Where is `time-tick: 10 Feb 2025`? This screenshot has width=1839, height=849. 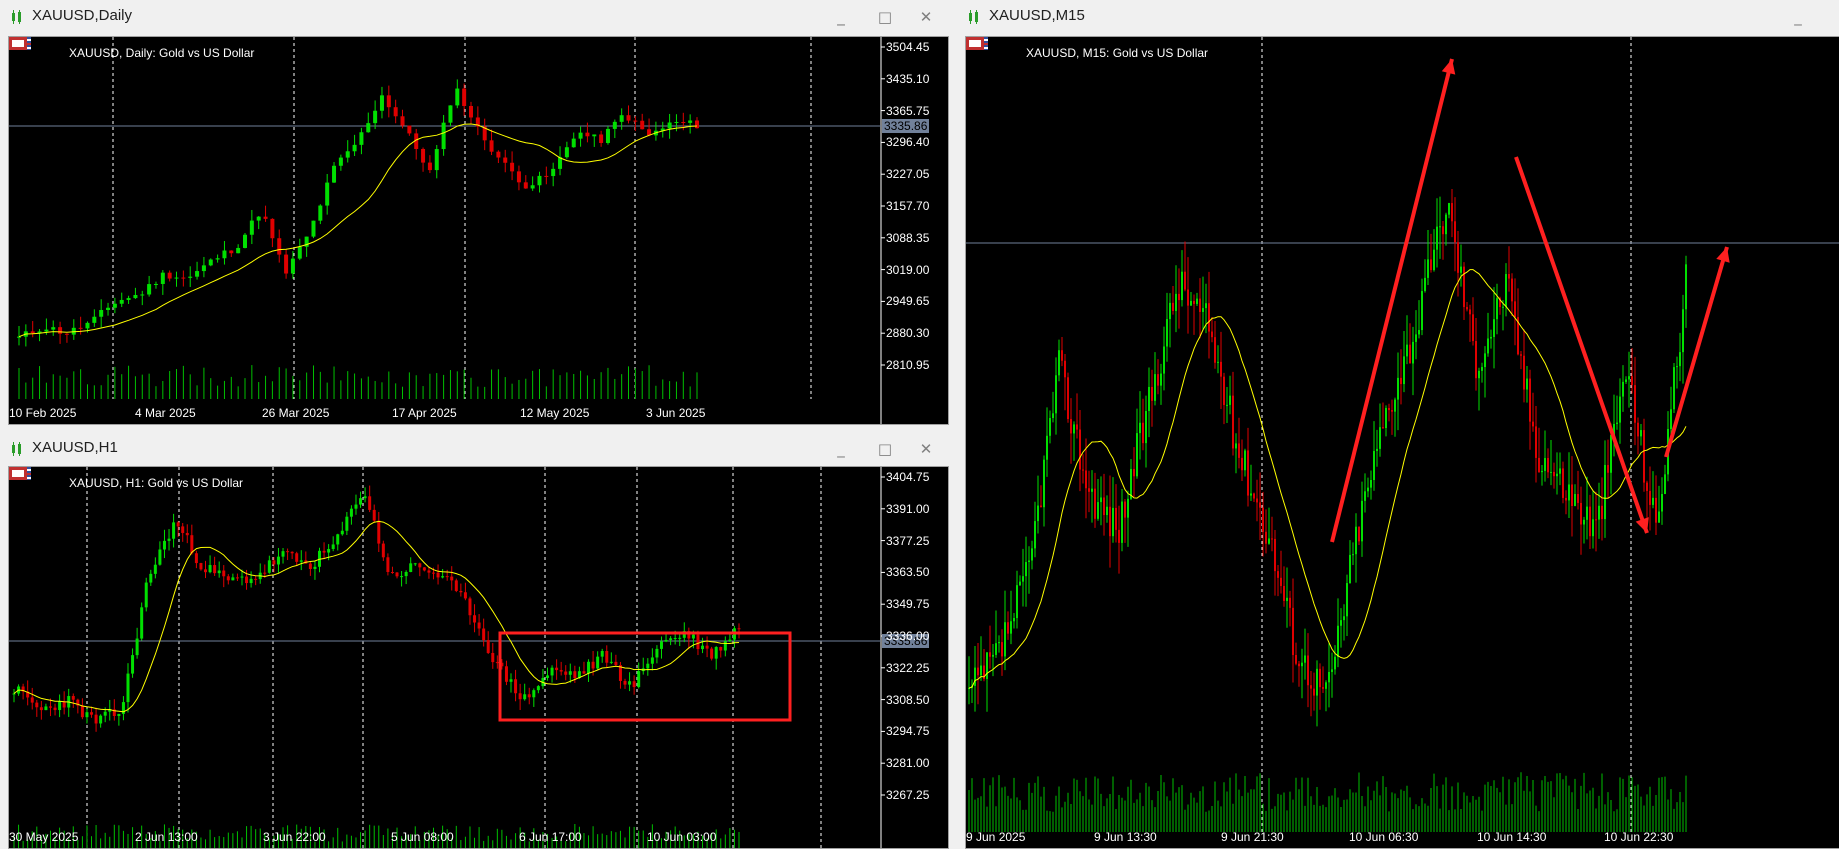
time-tick: 10 Feb 2025 is located at coordinates (43, 413).